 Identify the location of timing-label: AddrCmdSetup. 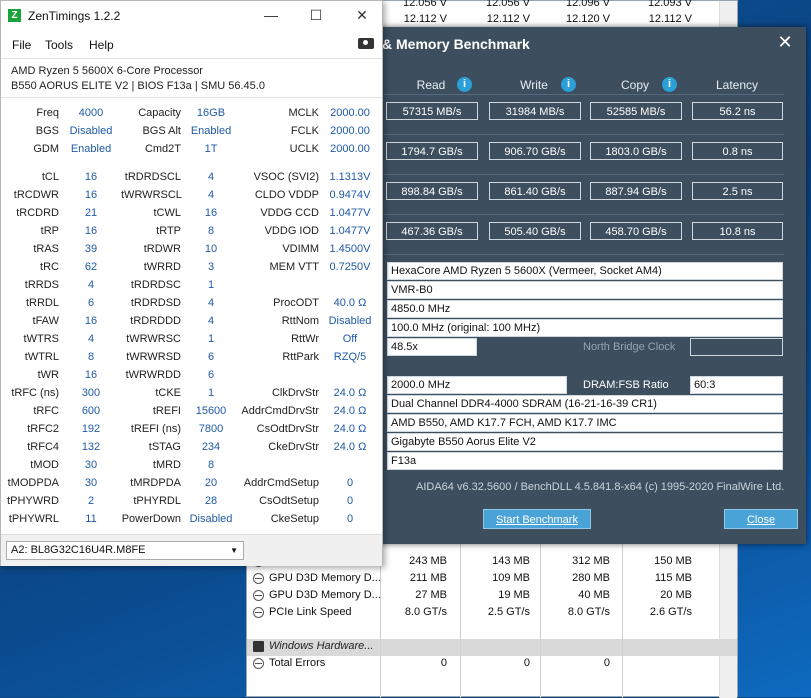
(281, 483).